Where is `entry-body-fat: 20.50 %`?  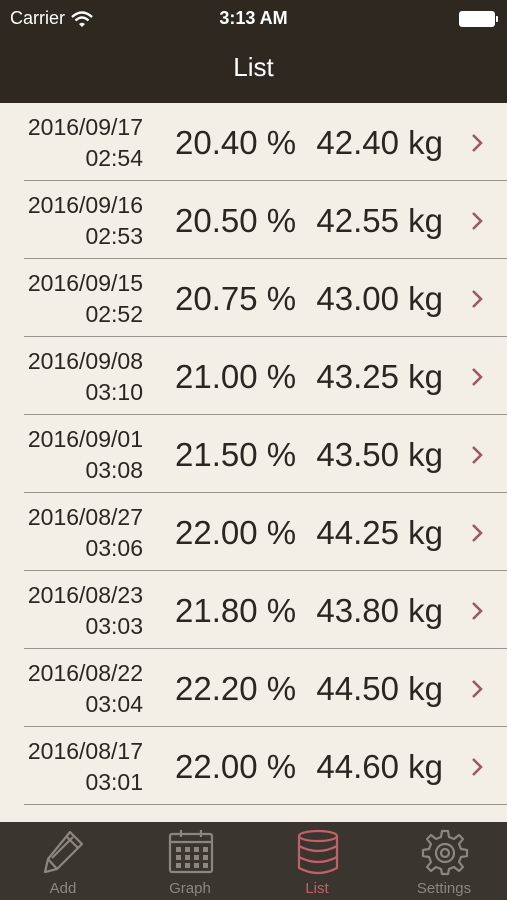
entry-body-fat: 20.50 % is located at coordinates (236, 220).